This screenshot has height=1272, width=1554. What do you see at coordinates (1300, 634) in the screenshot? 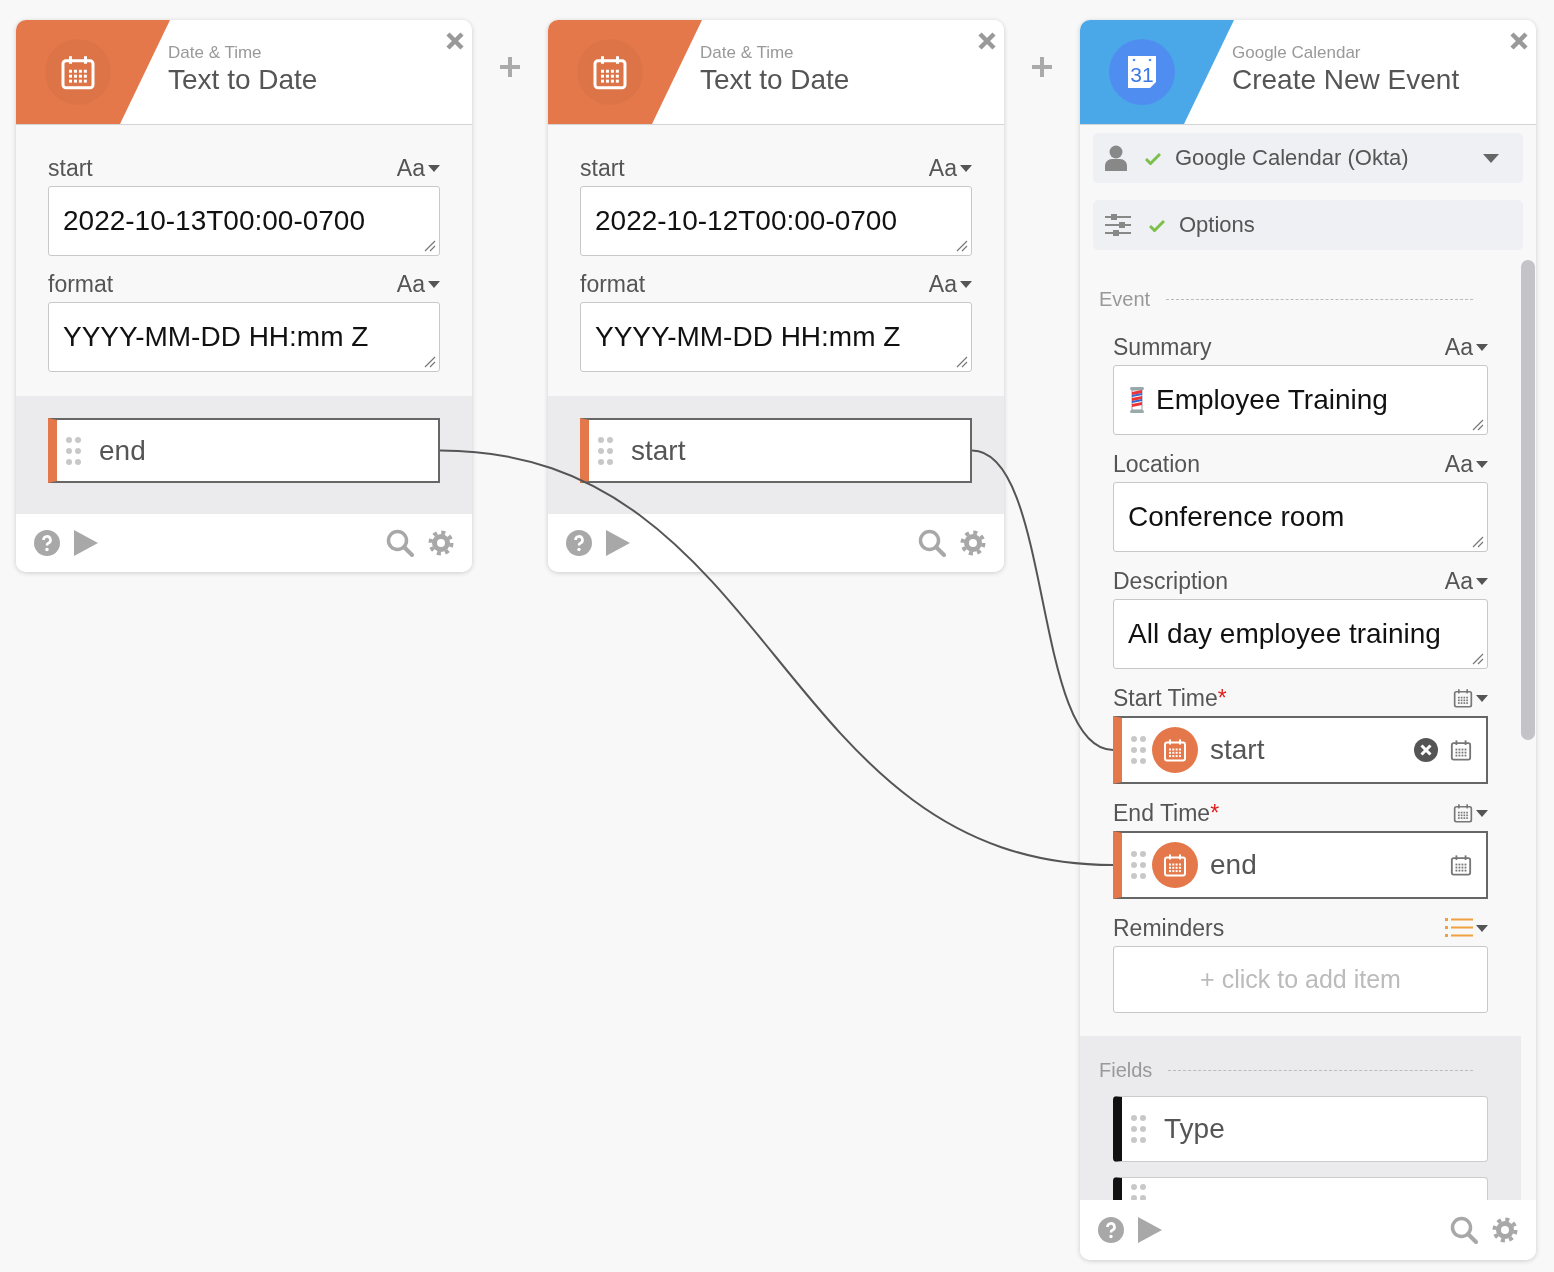
I see `text-field: All day employee training` at bounding box center [1300, 634].